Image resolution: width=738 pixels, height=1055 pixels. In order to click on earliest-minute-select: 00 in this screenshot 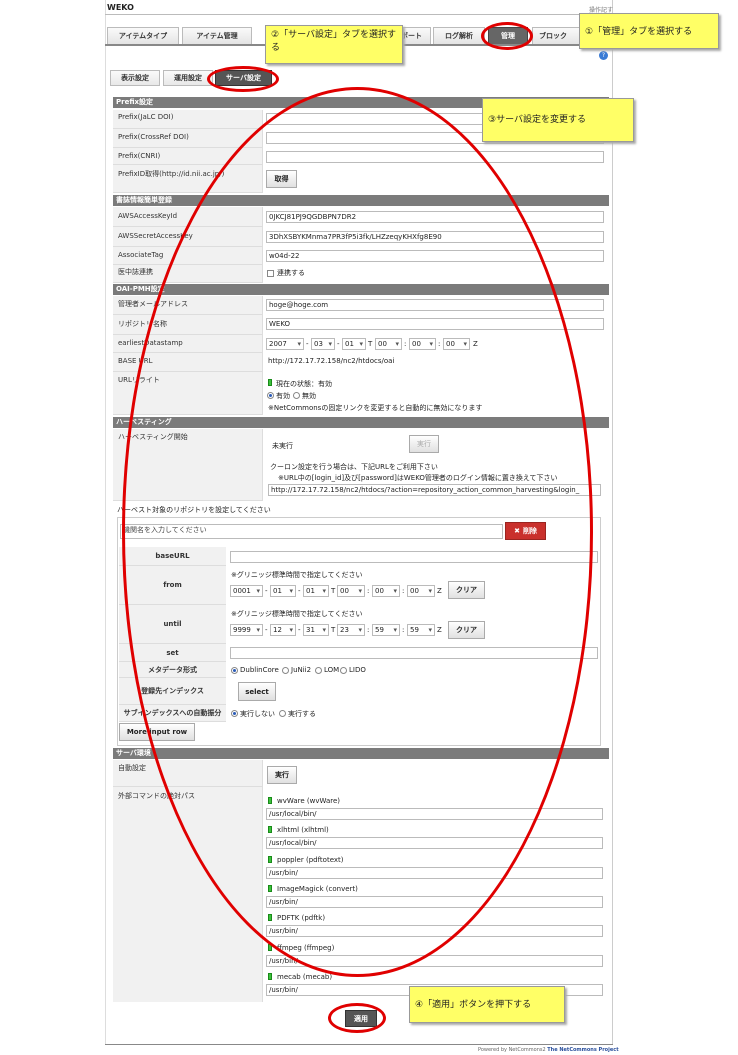, I will do `click(422, 344)`.